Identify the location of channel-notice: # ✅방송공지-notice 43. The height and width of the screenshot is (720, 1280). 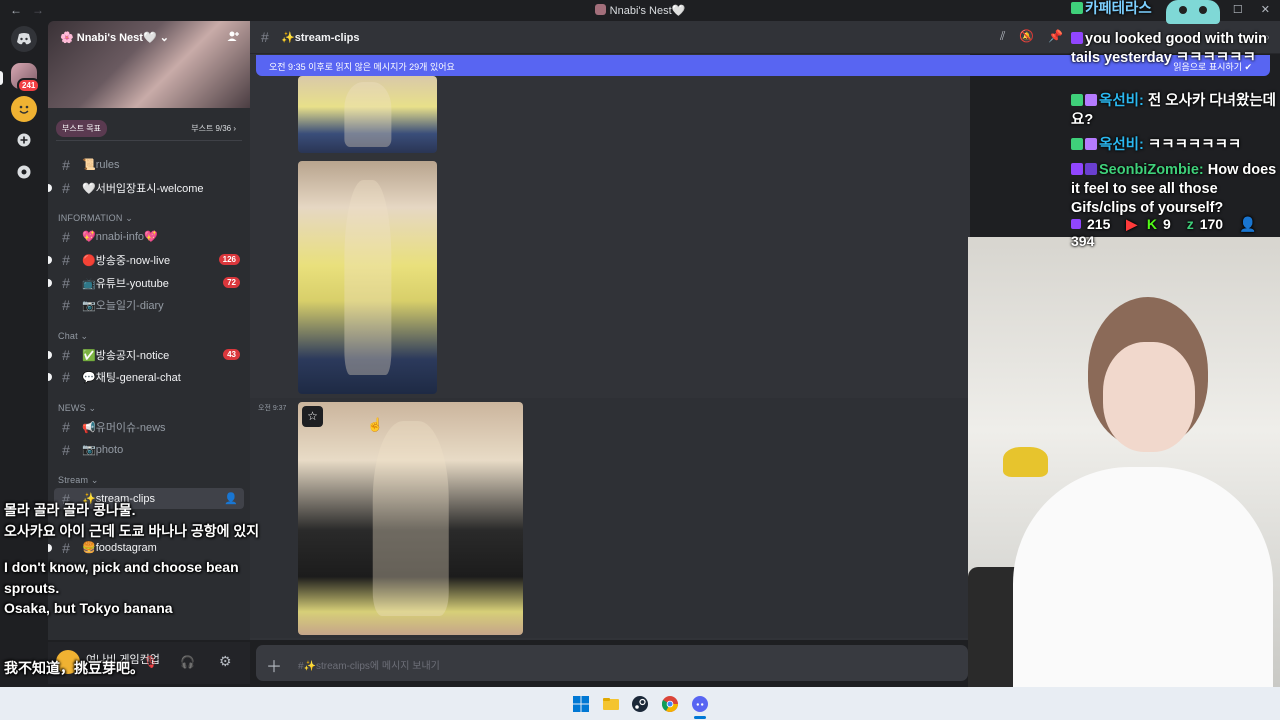
(146, 354).